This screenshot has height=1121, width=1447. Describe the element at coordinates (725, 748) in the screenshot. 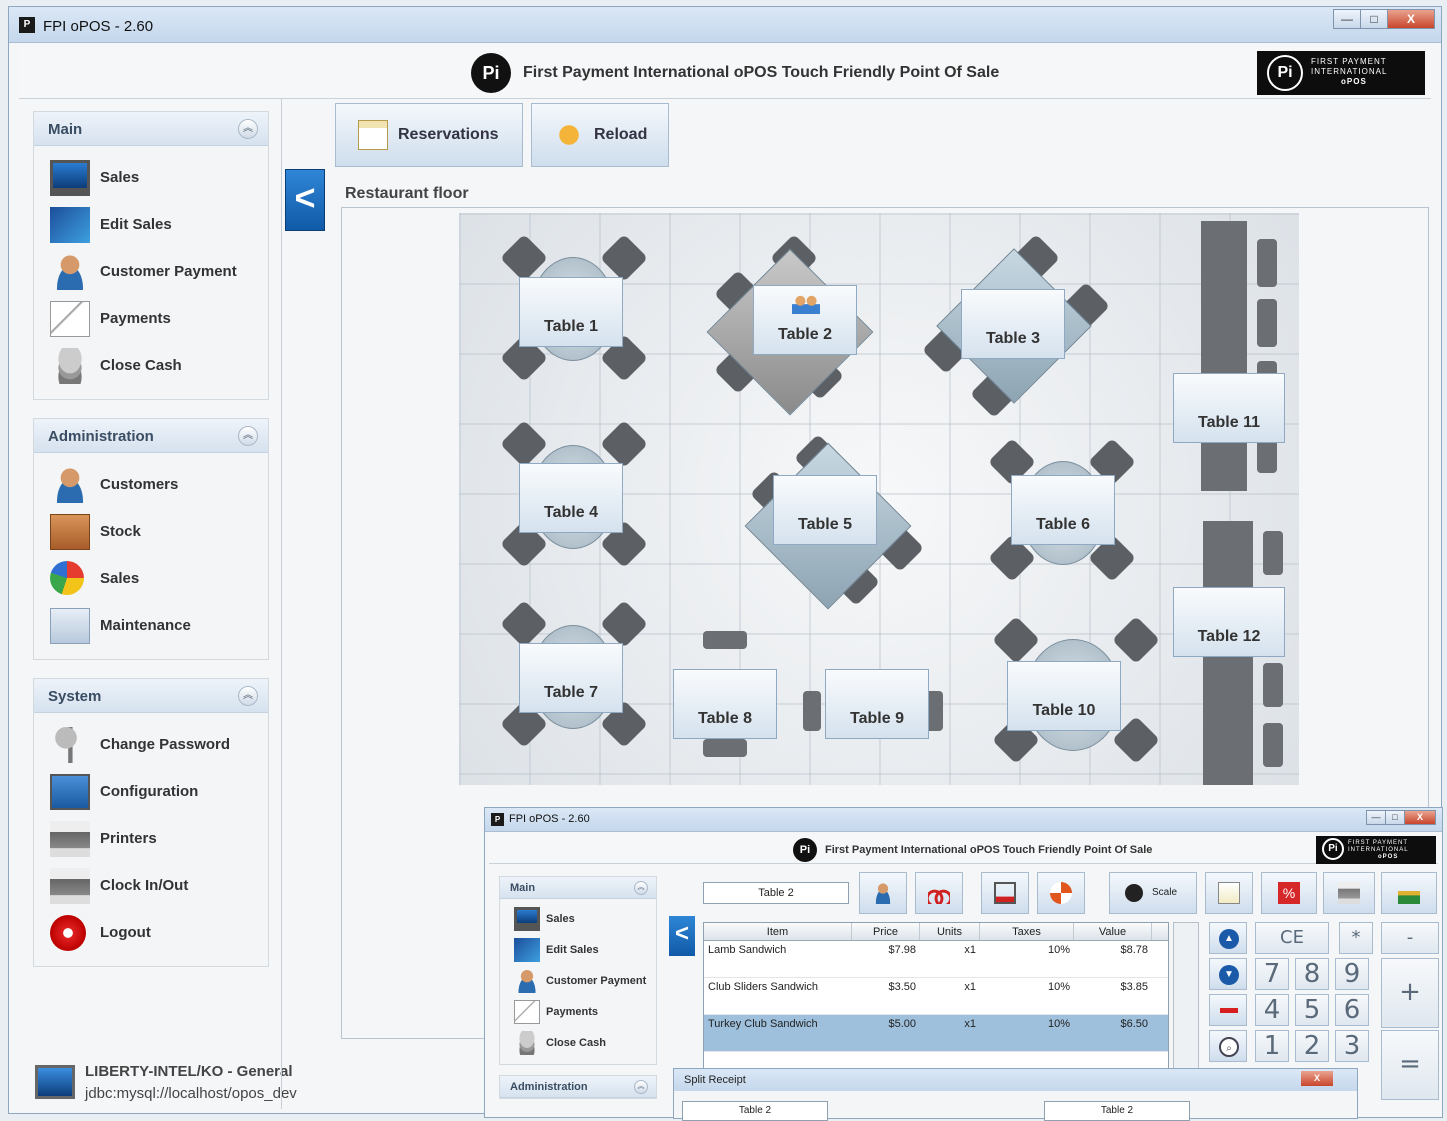

I see `chair` at that location.